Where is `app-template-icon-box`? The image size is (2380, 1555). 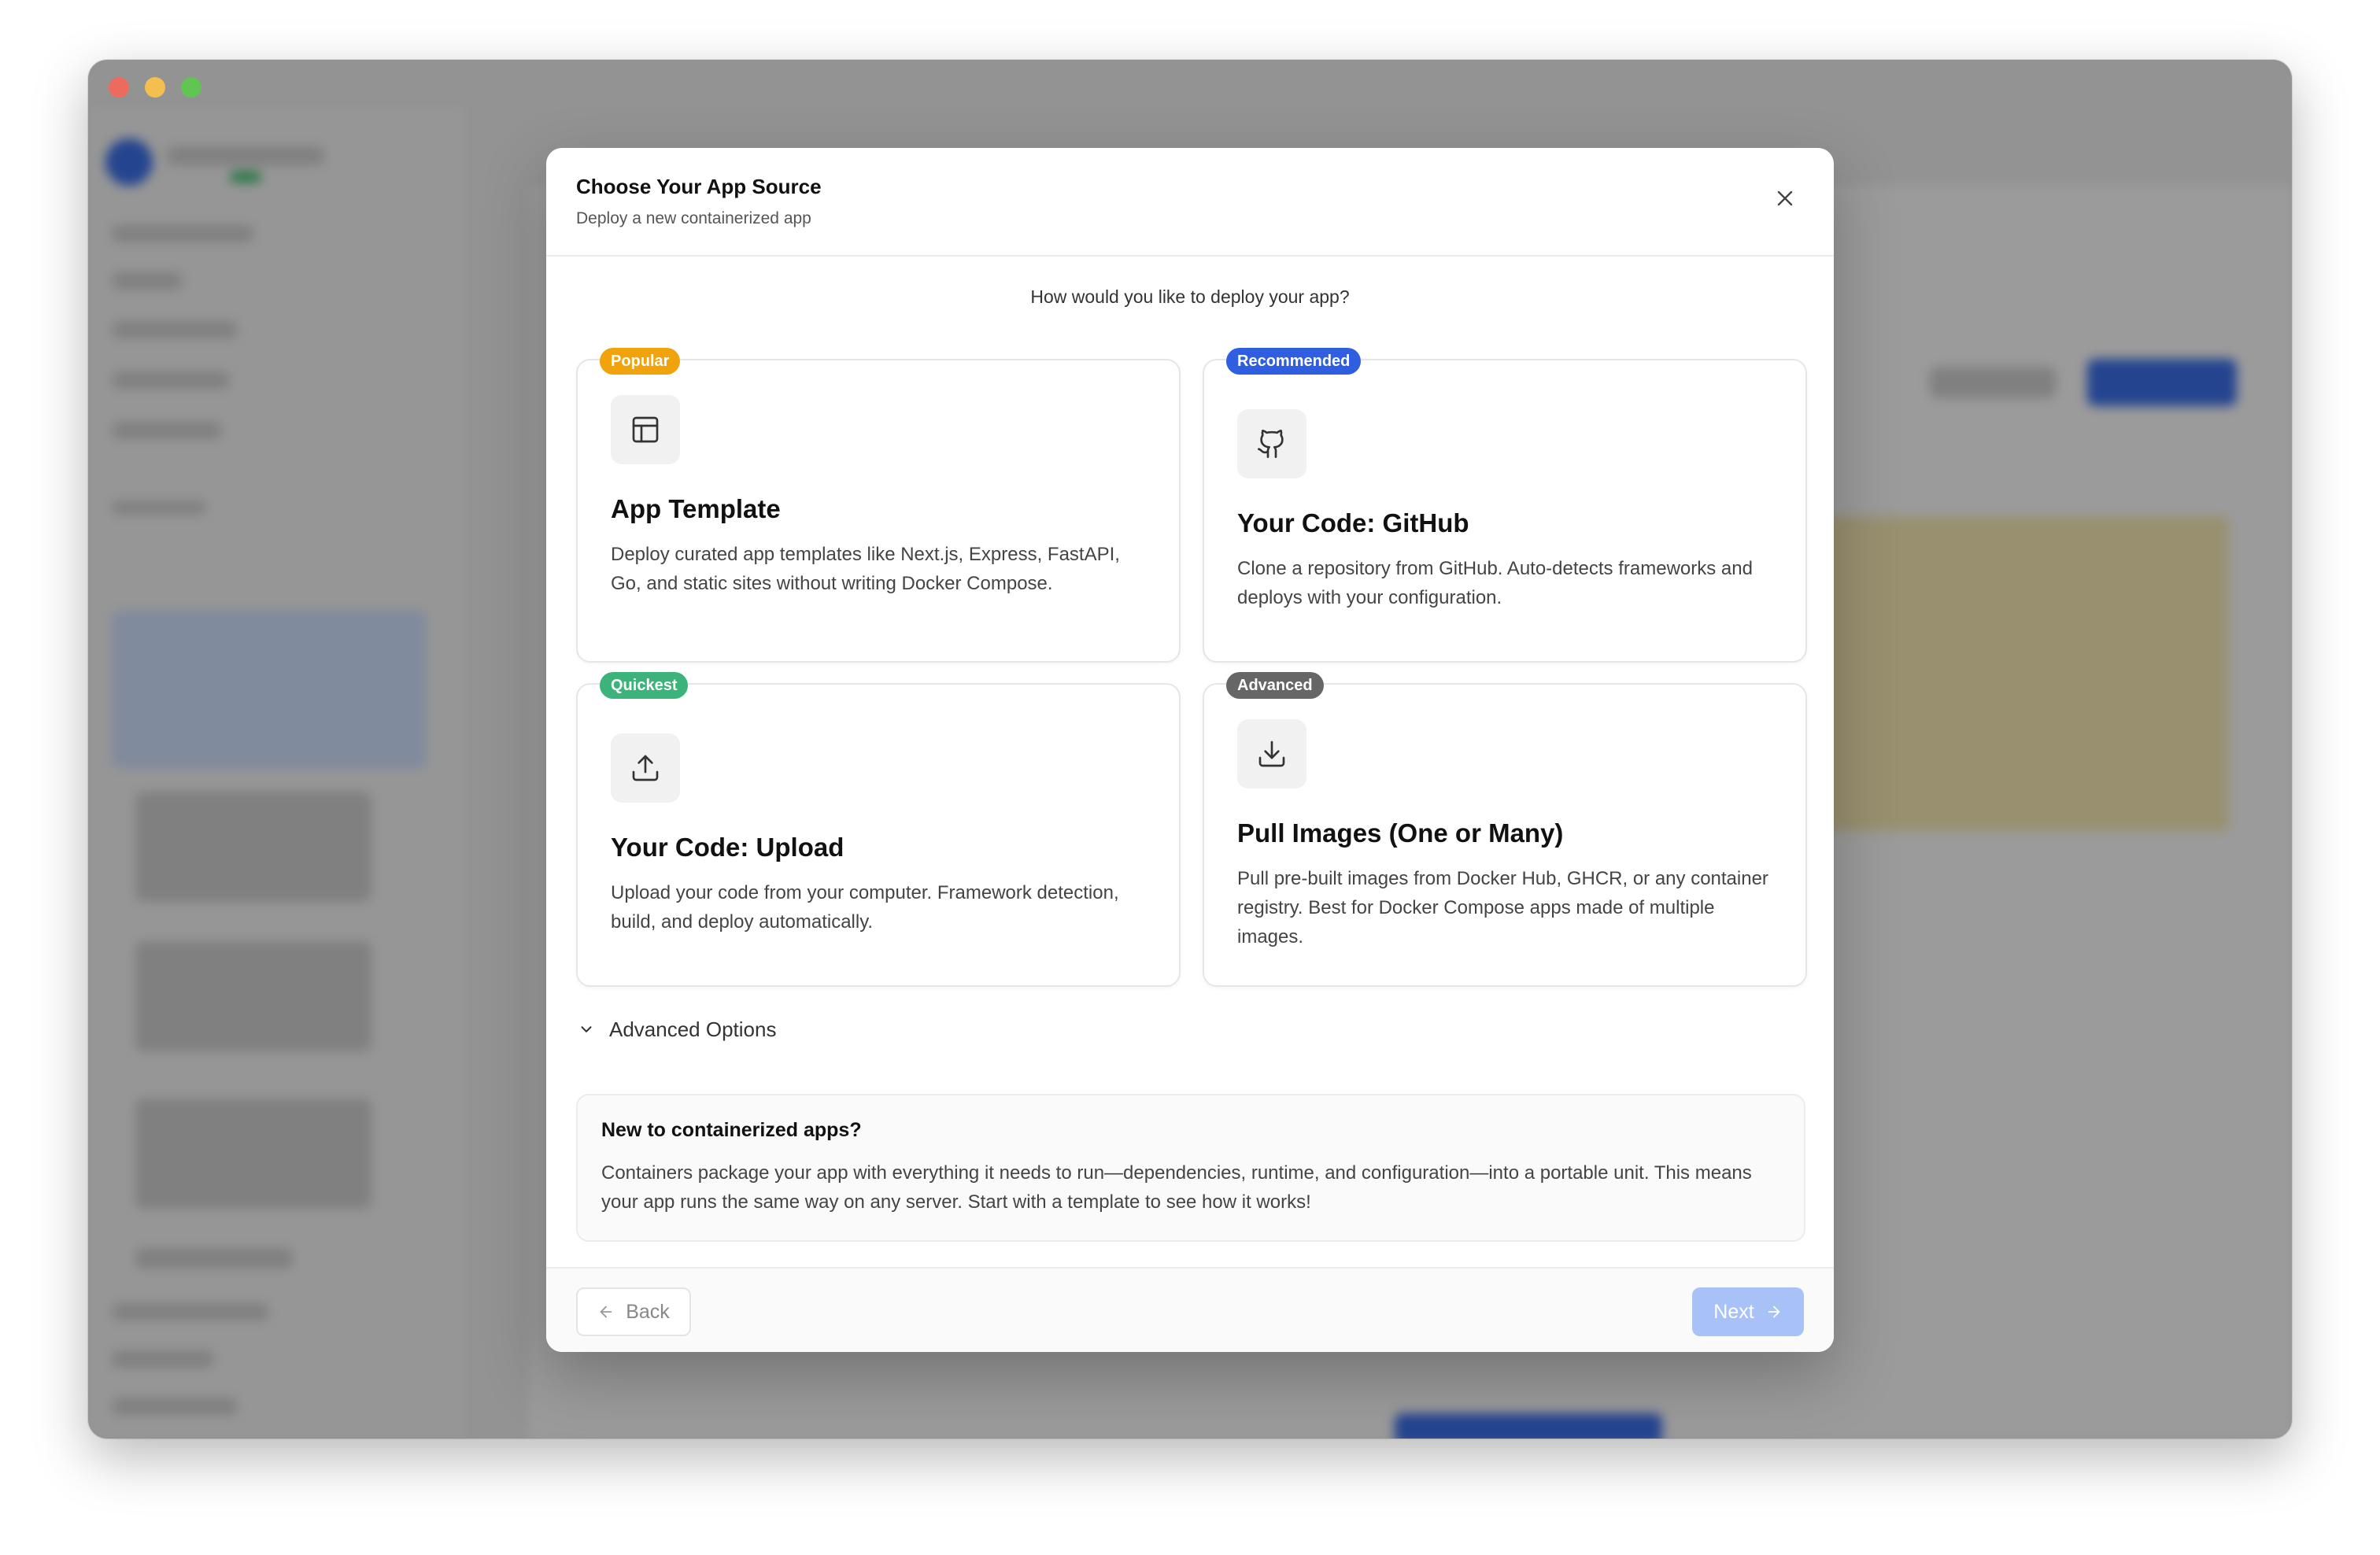
app-template-icon-box is located at coordinates (645, 429).